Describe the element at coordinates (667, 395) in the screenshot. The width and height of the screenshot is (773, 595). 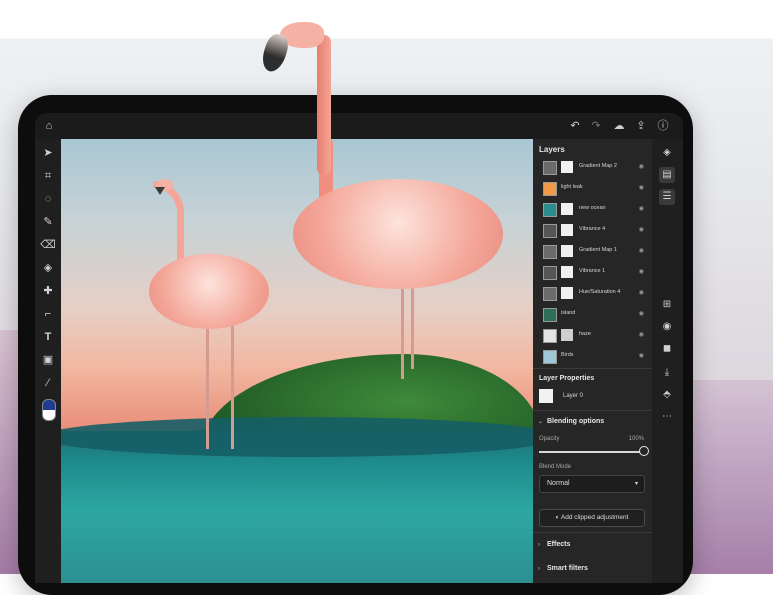
I see `fill-layer-icon: ⬘` at that location.